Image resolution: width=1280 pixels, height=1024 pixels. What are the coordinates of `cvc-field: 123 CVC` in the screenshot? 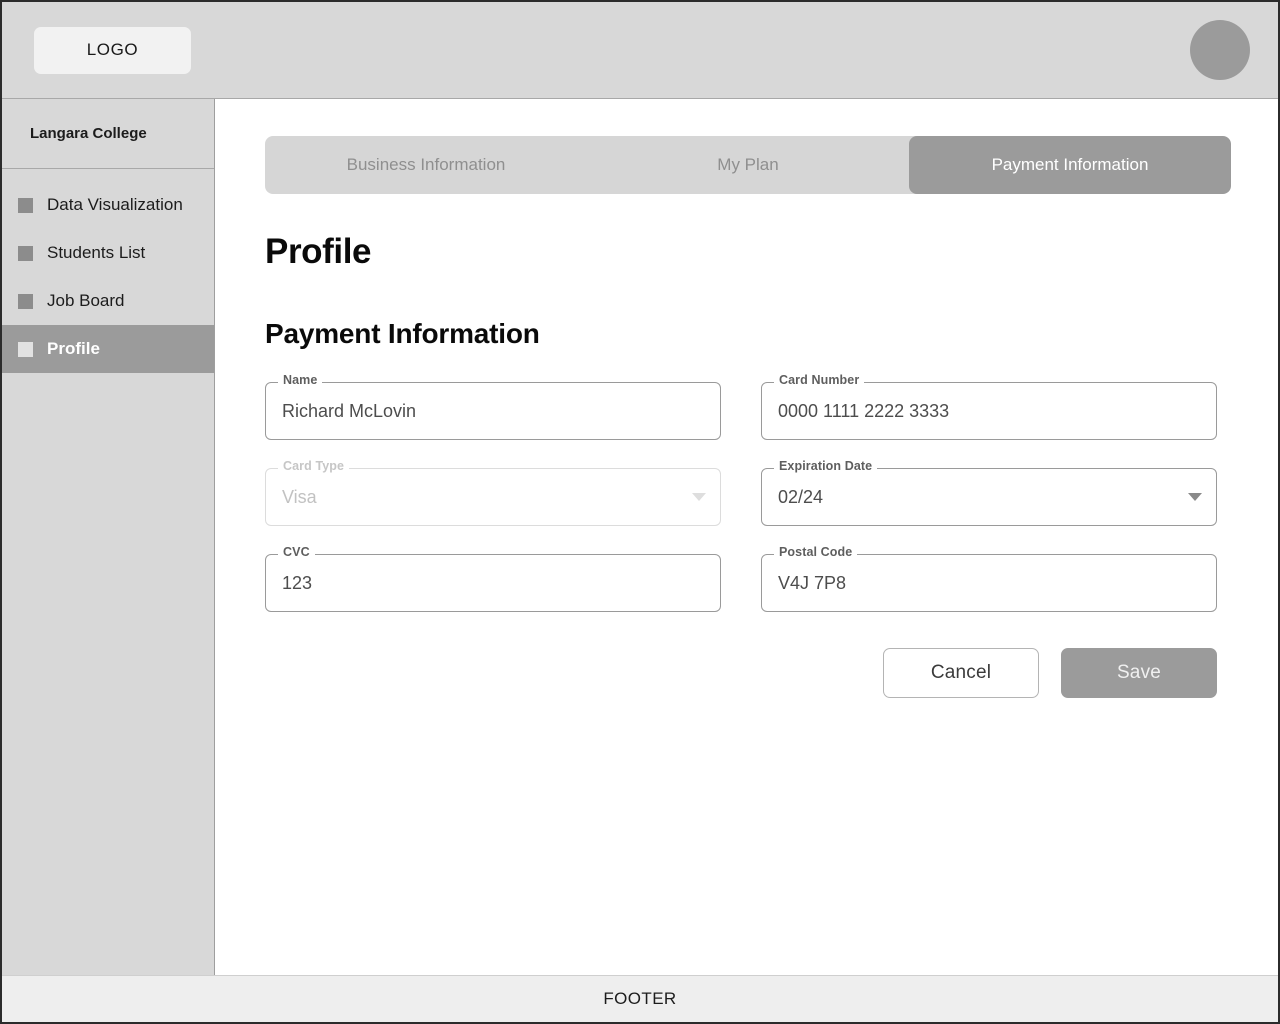 It's located at (493, 579).